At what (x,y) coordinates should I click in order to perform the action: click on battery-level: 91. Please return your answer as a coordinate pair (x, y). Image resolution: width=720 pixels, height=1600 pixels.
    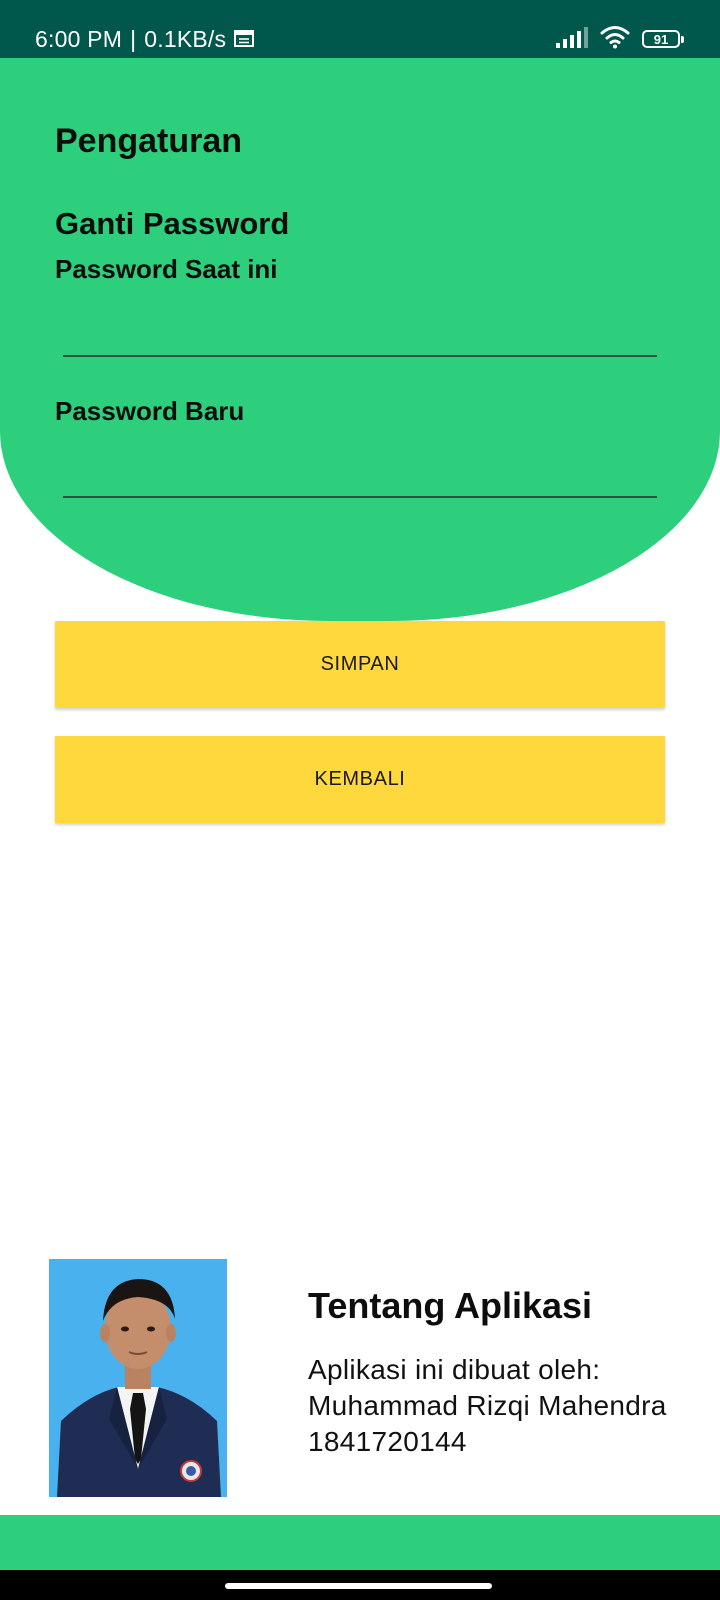
    Looking at the image, I should click on (661, 39).